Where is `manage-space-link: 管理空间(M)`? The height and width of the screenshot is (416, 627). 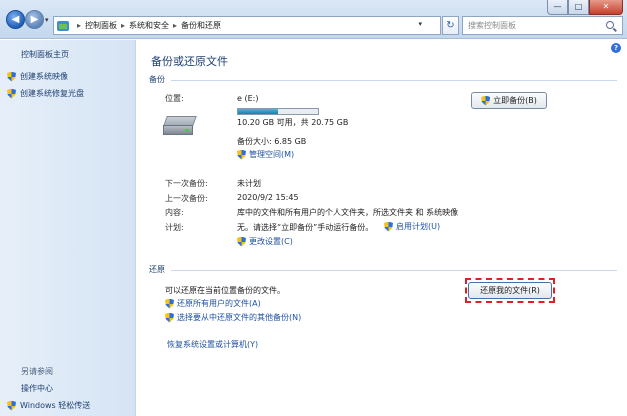
manage-space-link: 管理空间(M) is located at coordinates (265, 154).